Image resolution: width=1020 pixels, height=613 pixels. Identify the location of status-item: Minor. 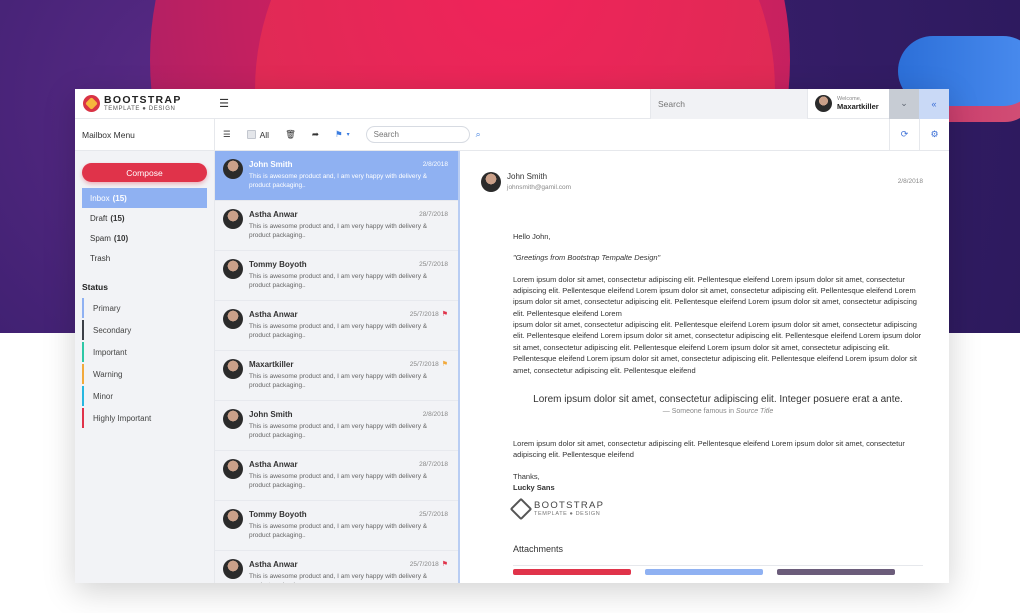
(144, 396).